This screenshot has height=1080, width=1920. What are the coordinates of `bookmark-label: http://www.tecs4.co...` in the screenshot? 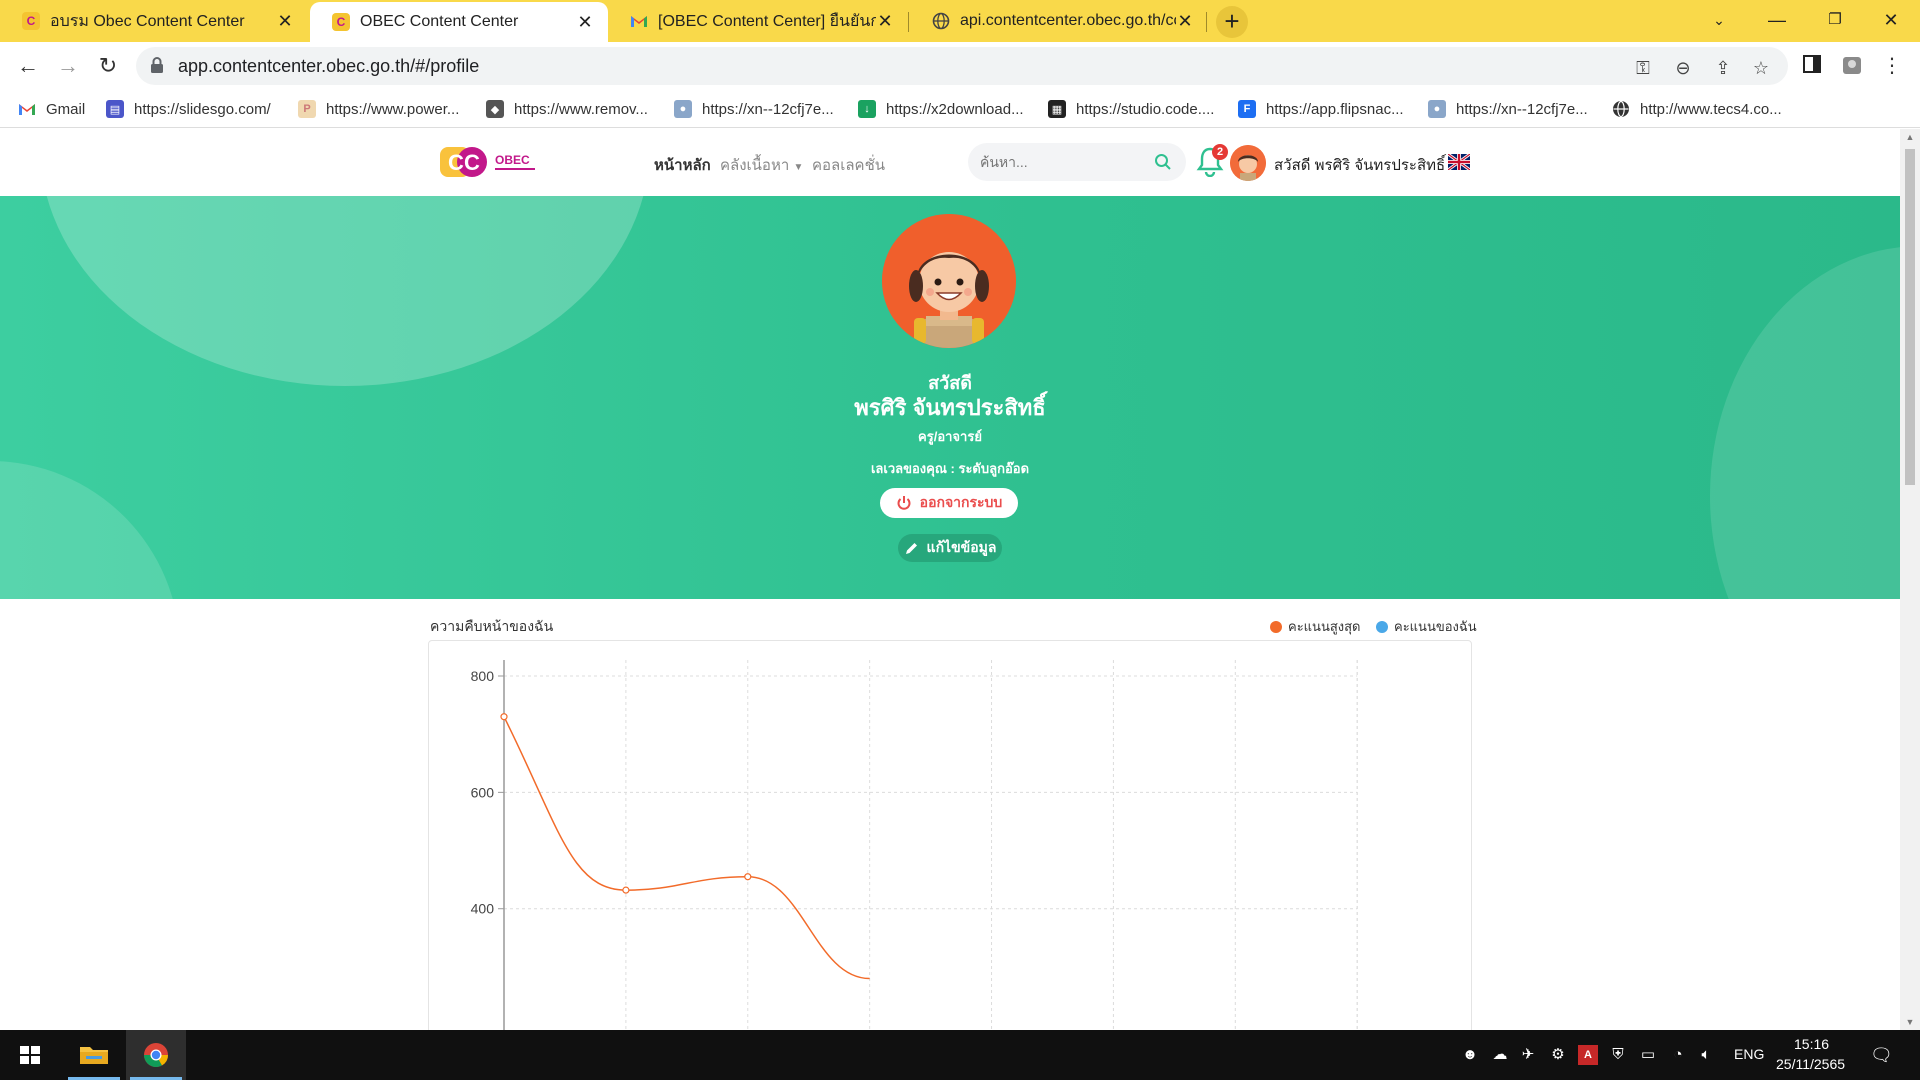 It's located at (1711, 109).